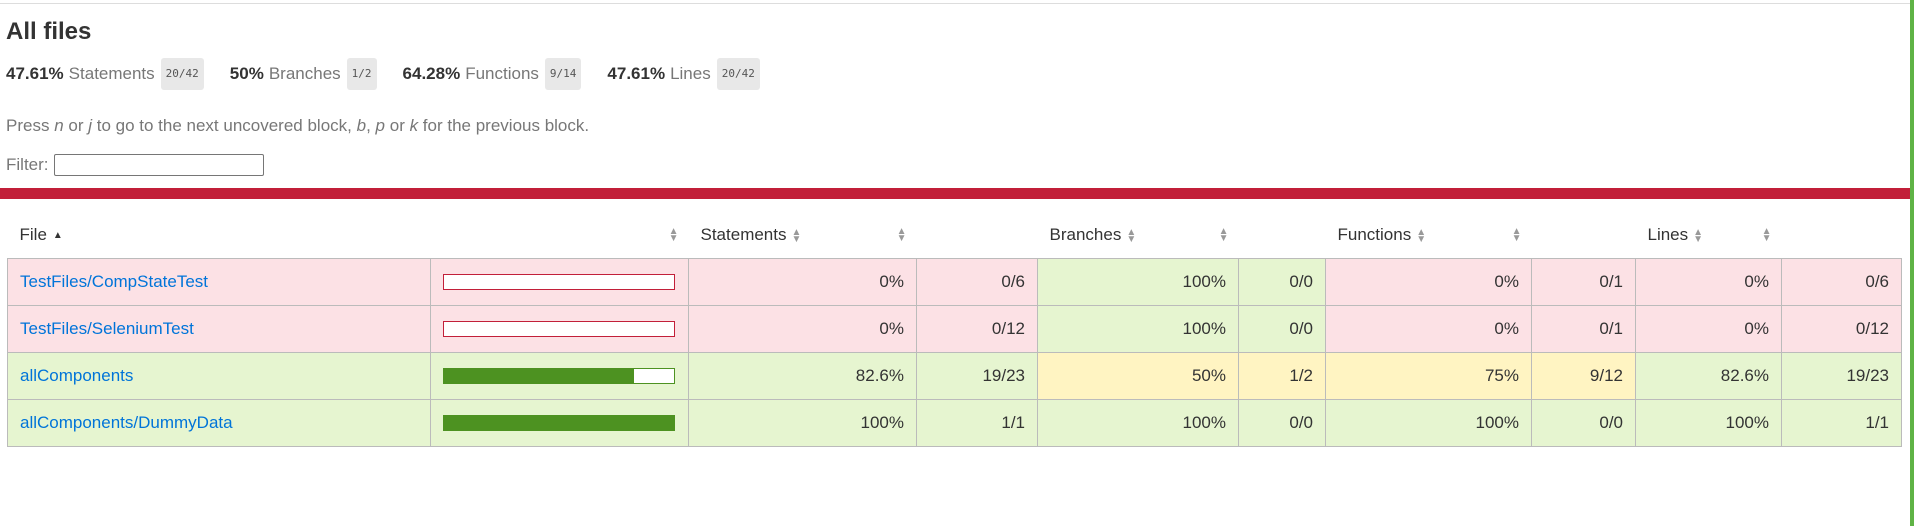 The height and width of the screenshot is (526, 1914). What do you see at coordinates (1282, 235) in the screenshot?
I see `header-branches-raw` at bounding box center [1282, 235].